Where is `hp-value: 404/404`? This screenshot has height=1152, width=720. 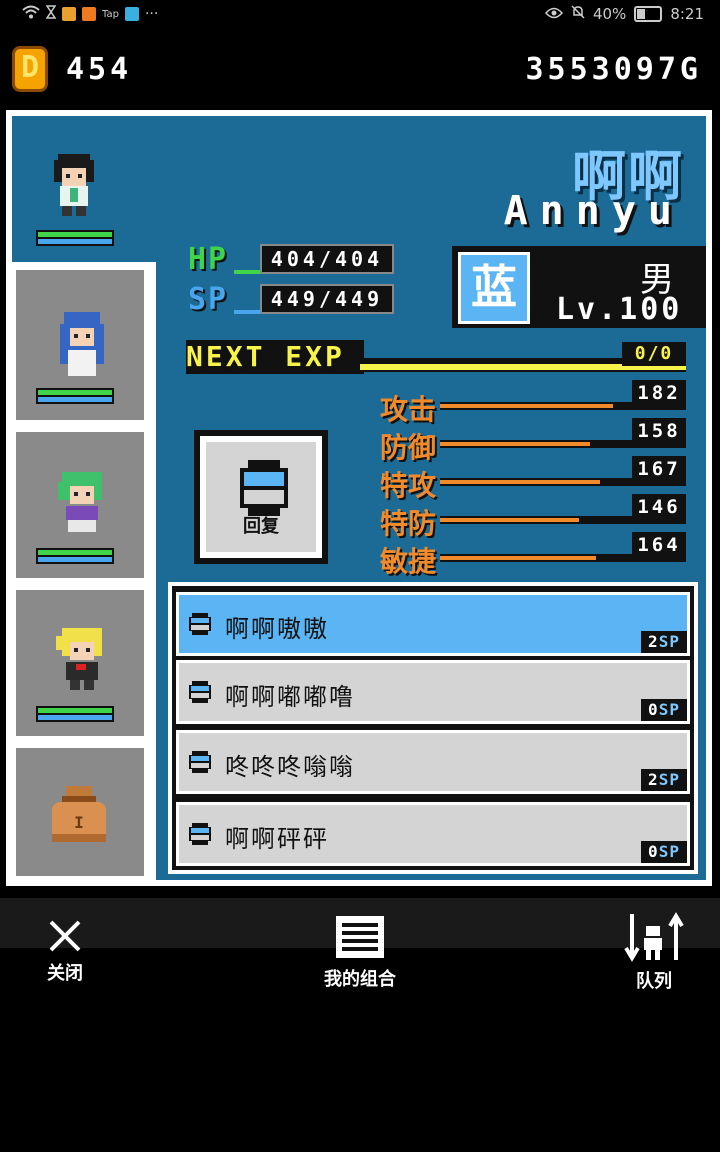 hp-value: 404/404 is located at coordinates (327, 259).